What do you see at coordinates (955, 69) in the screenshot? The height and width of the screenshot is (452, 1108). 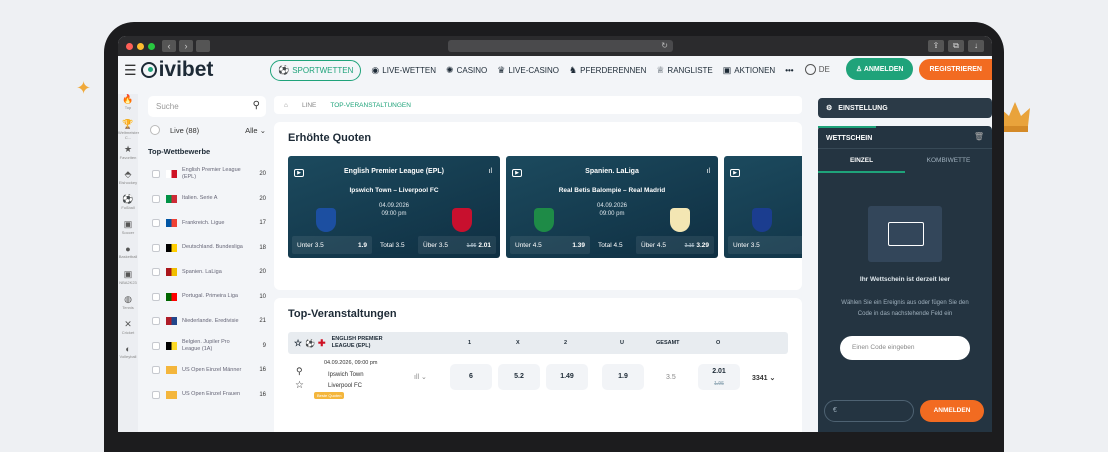 I see `register-button: REGISTRIEREN` at bounding box center [955, 69].